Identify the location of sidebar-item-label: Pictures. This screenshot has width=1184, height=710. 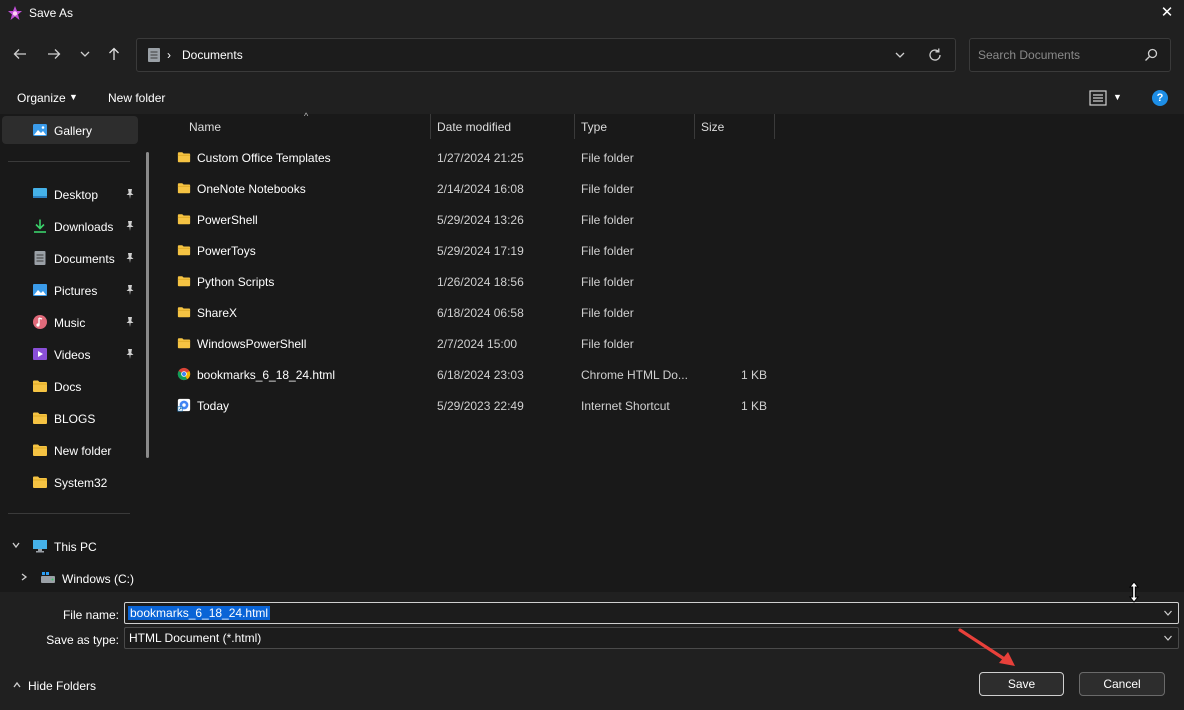
(76, 291).